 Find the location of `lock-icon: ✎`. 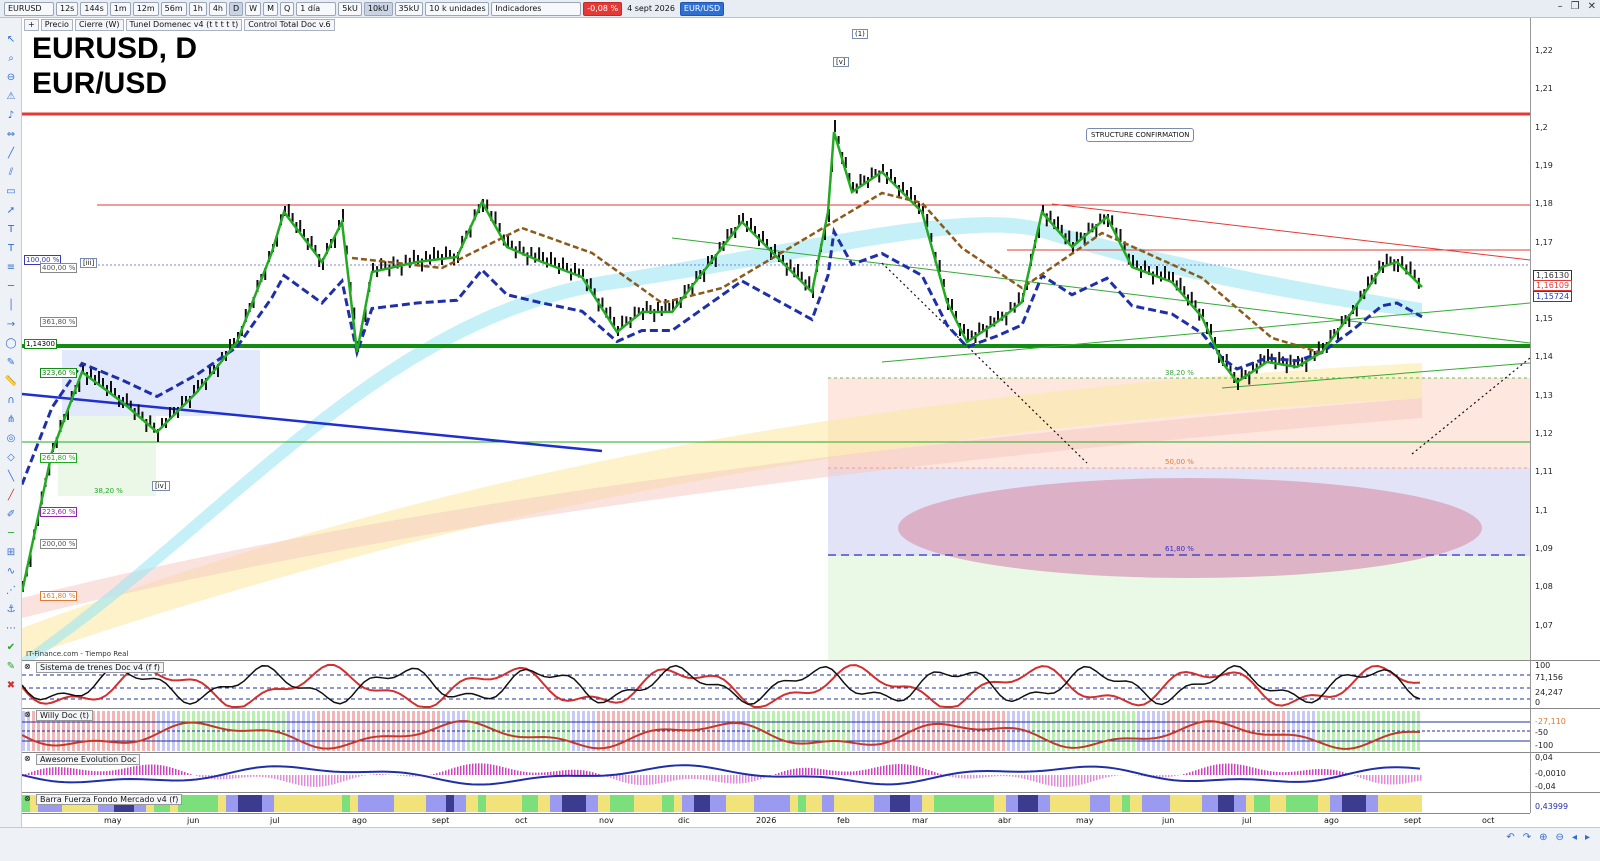

lock-icon: ✎ is located at coordinates (11, 667).